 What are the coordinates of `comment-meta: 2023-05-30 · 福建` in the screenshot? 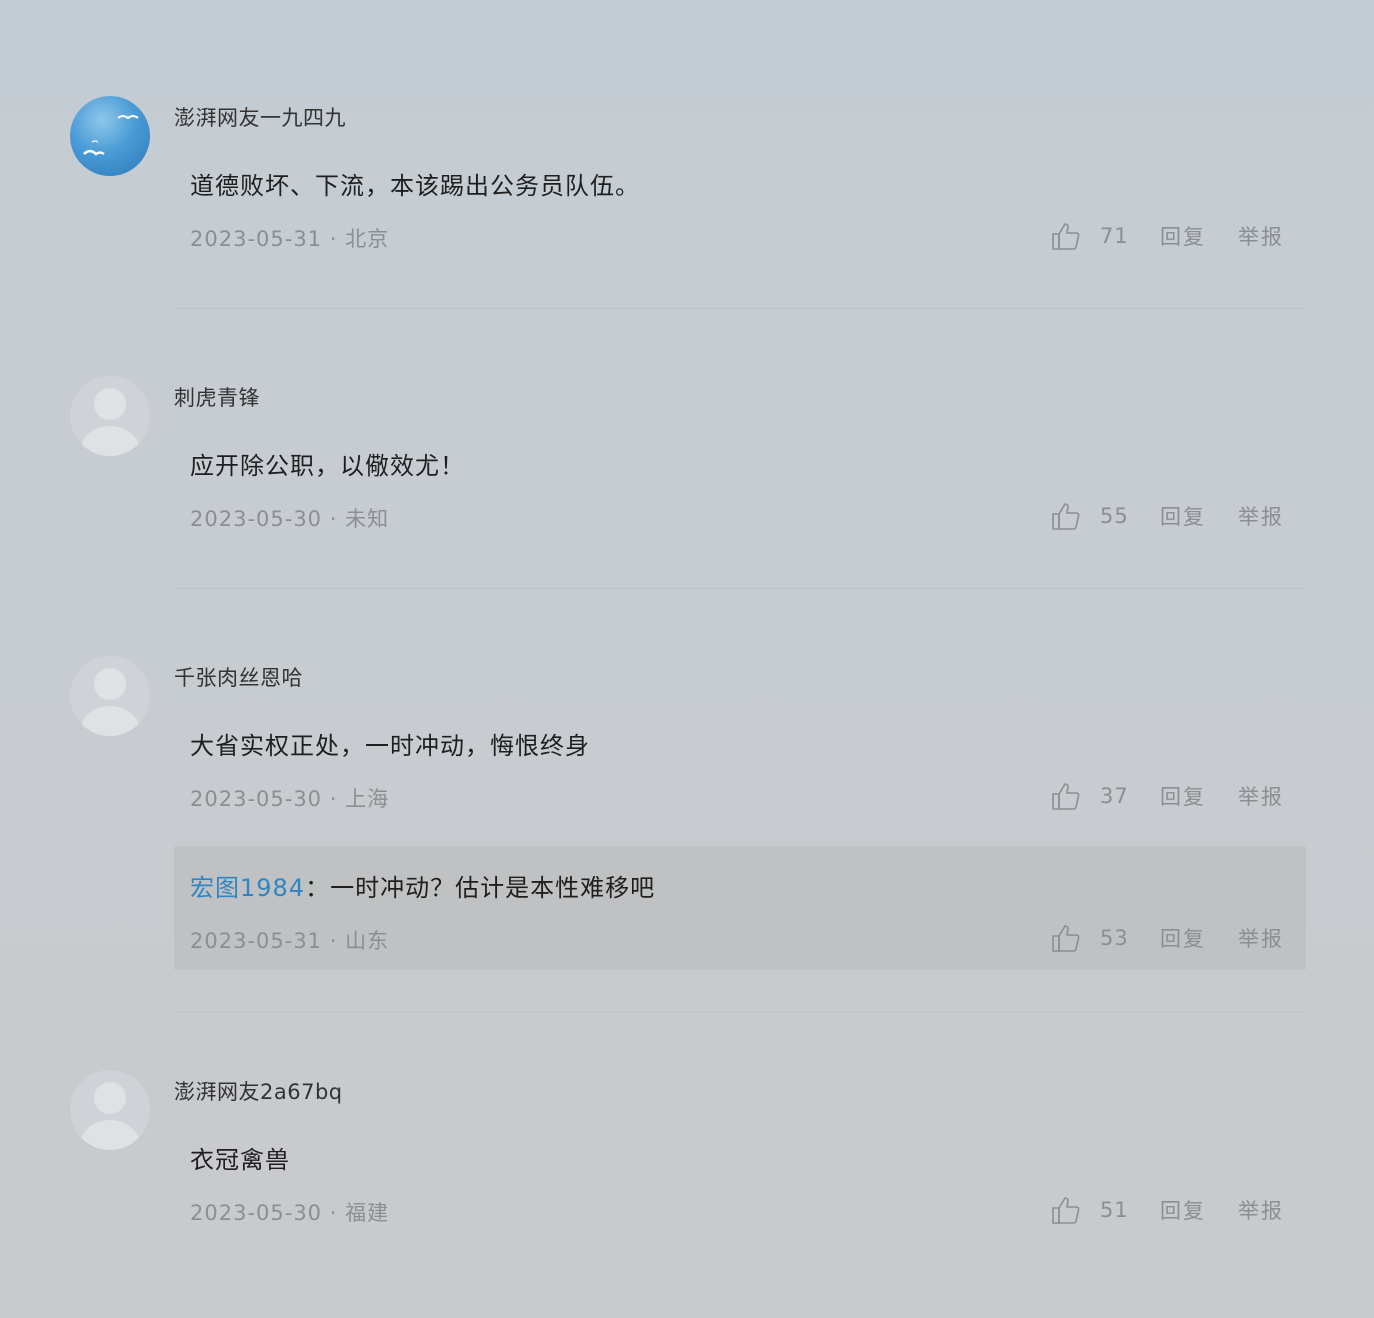 It's located at (290, 1213).